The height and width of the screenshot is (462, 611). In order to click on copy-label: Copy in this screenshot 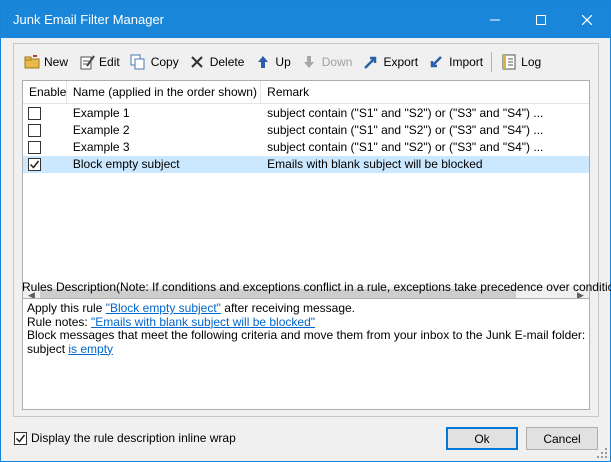, I will do `click(164, 62)`.